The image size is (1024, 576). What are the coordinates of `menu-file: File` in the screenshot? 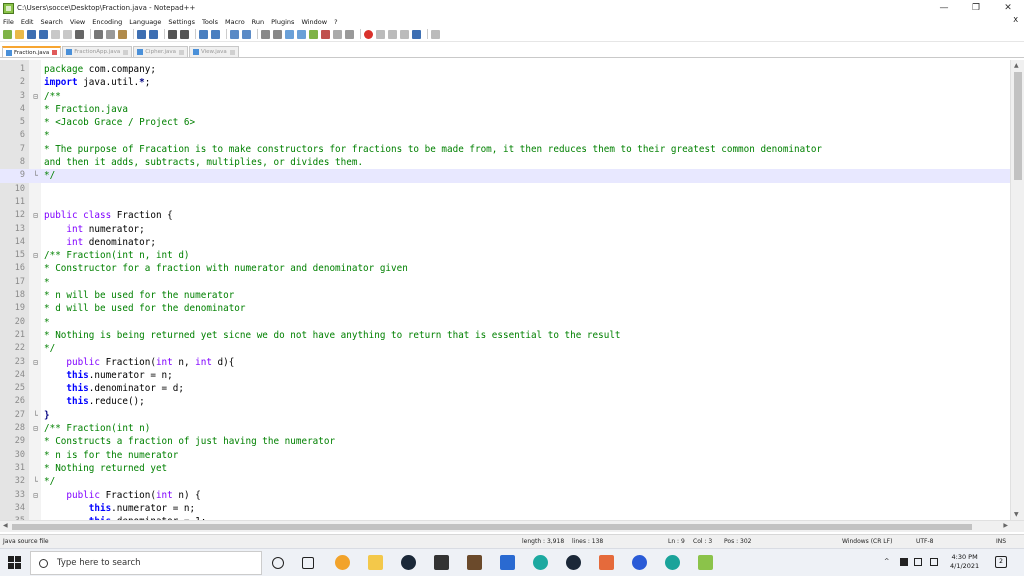 It's located at (8, 22).